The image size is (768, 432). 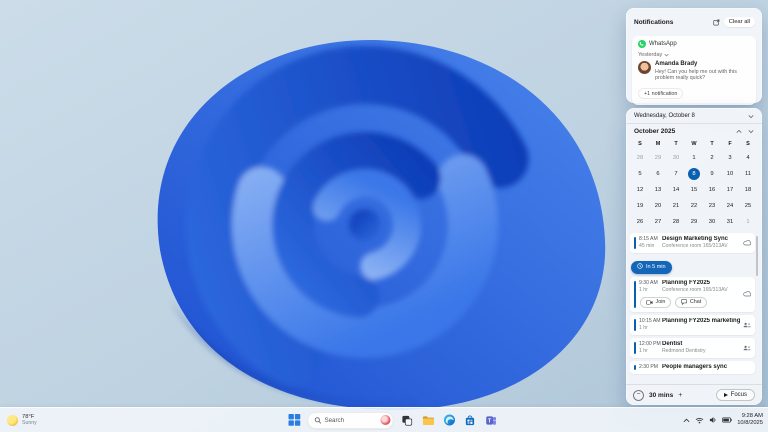 What do you see at coordinates (686, 420) in the screenshot?
I see `tray-chevron-up-icon` at bounding box center [686, 420].